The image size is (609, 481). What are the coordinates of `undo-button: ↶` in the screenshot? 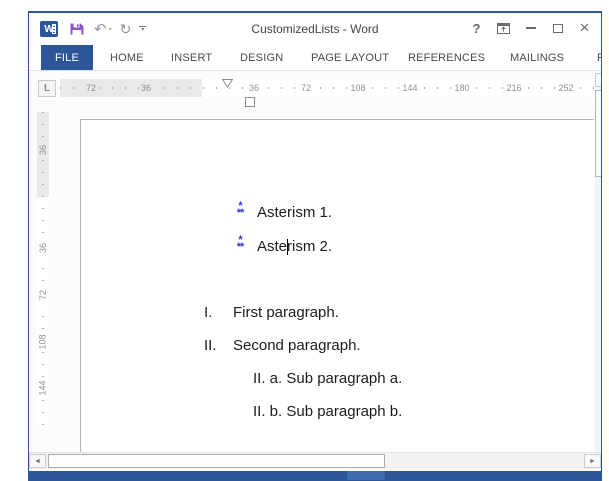 It's located at (100, 29).